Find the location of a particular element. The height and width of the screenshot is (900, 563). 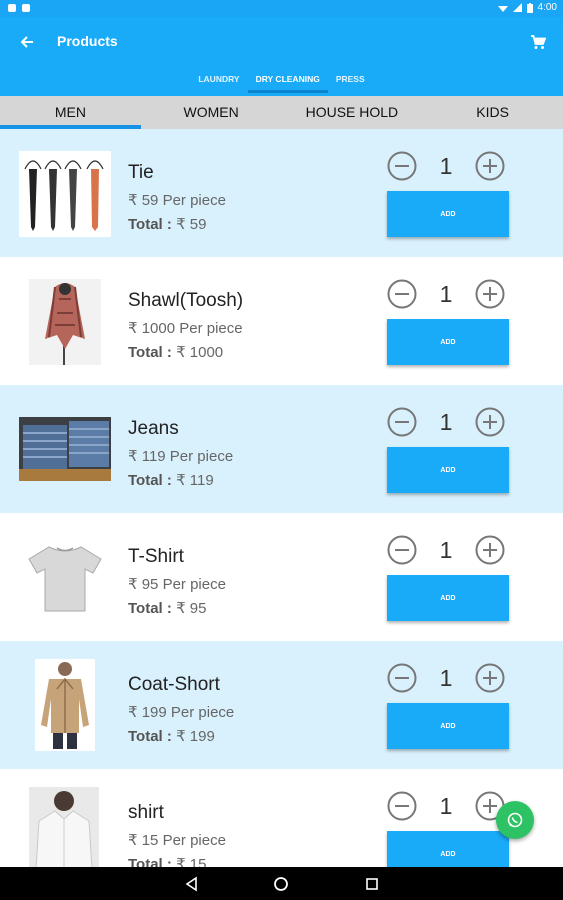

arrow-back-icon is located at coordinates (26, 42).